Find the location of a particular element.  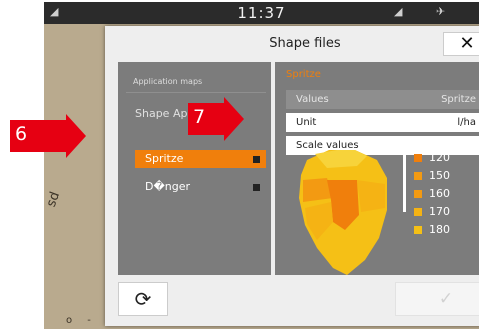

clock: 11:37 is located at coordinates (261, 13).